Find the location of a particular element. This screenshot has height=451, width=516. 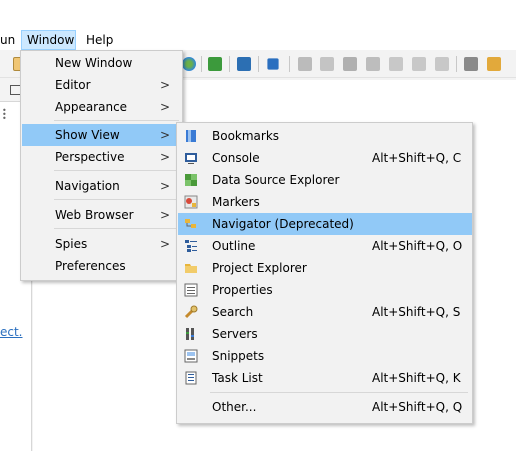

menu-item-label: Search is located at coordinates (233, 312).